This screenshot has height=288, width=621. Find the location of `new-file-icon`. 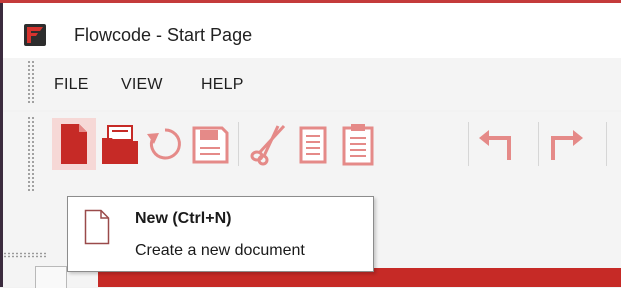

new-file-icon is located at coordinates (74, 144).